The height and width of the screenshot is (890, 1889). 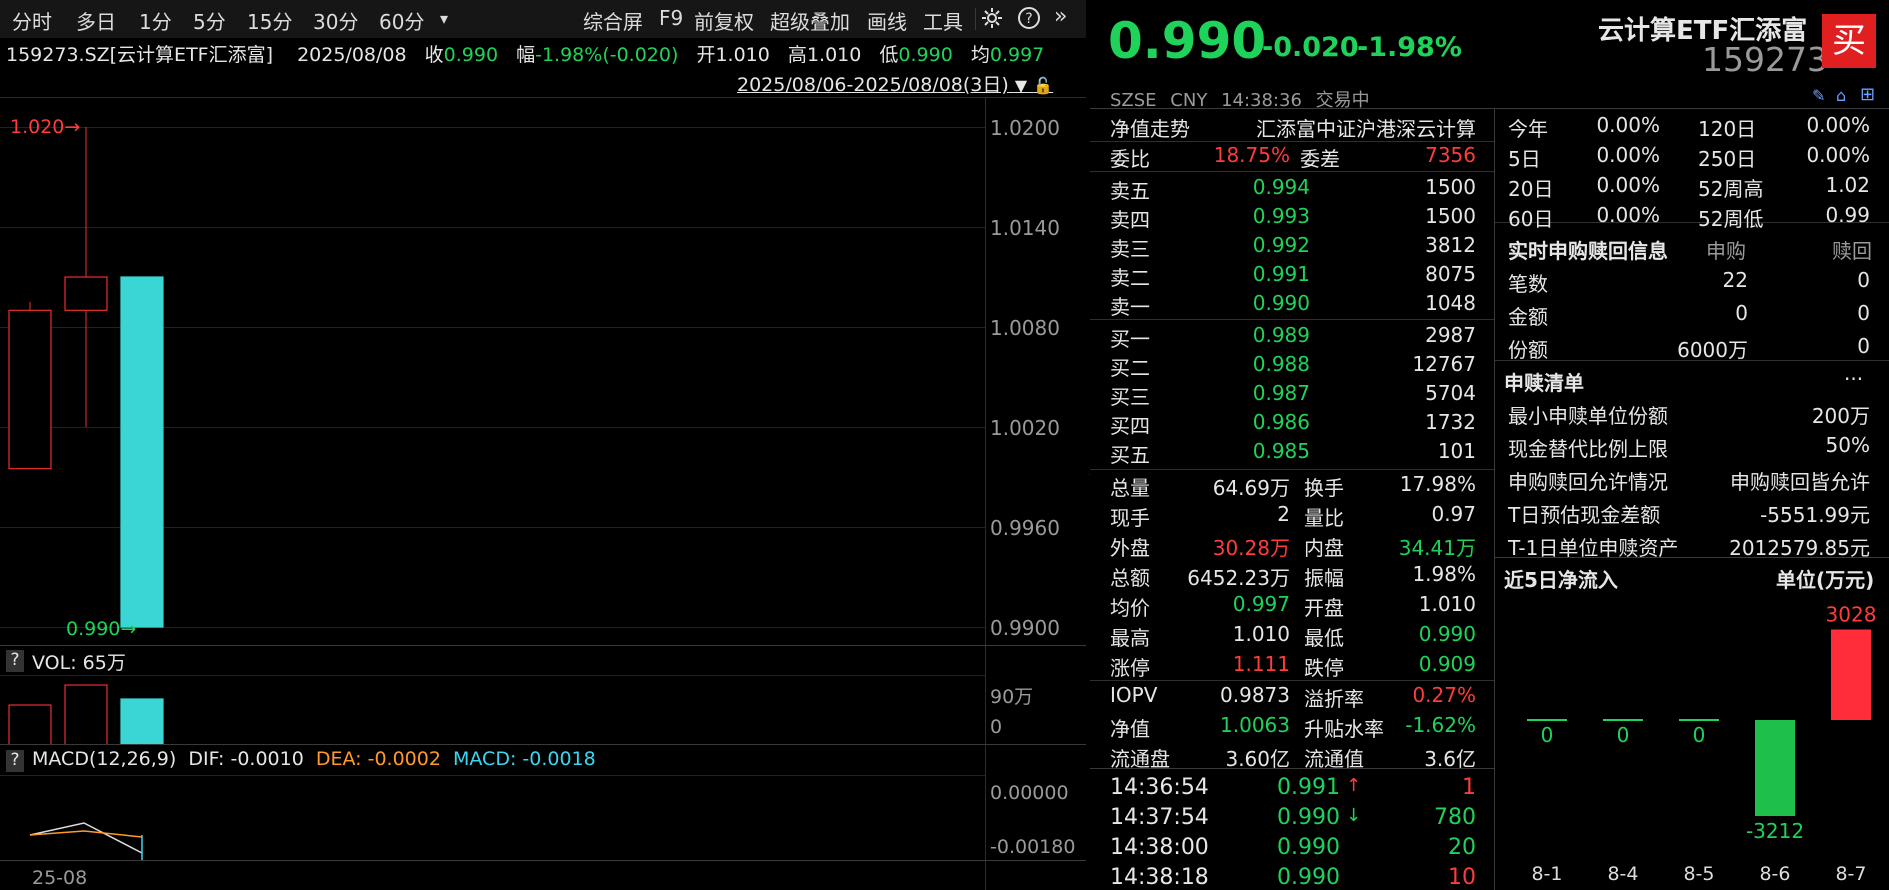 What do you see at coordinates (1308, 847) in the screenshot?
I see `tick-price: 0.990` at bounding box center [1308, 847].